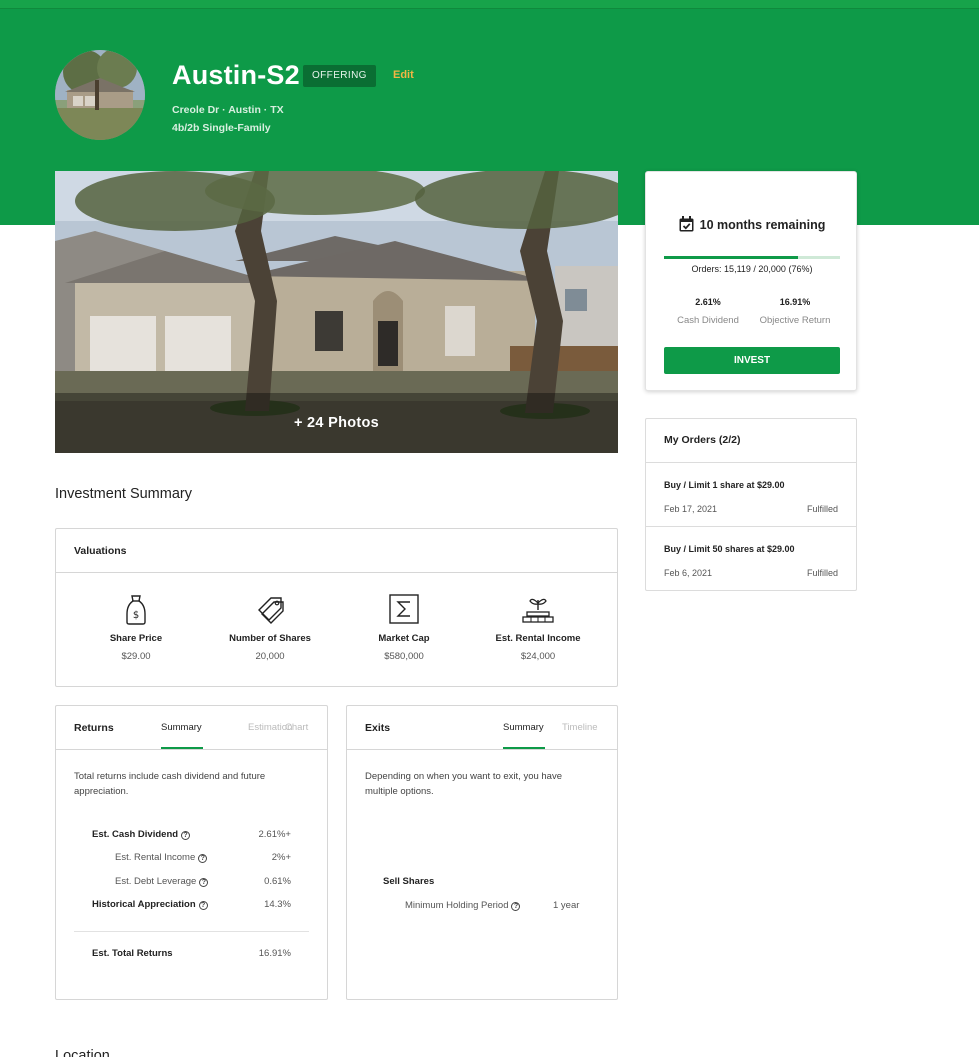 The width and height of the screenshot is (979, 1057). I want to click on valuations-header: Valuations, so click(336, 551).